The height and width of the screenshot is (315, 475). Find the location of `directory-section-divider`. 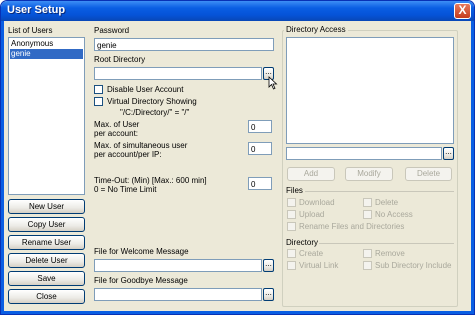

directory-section-divider is located at coordinates (386, 243).